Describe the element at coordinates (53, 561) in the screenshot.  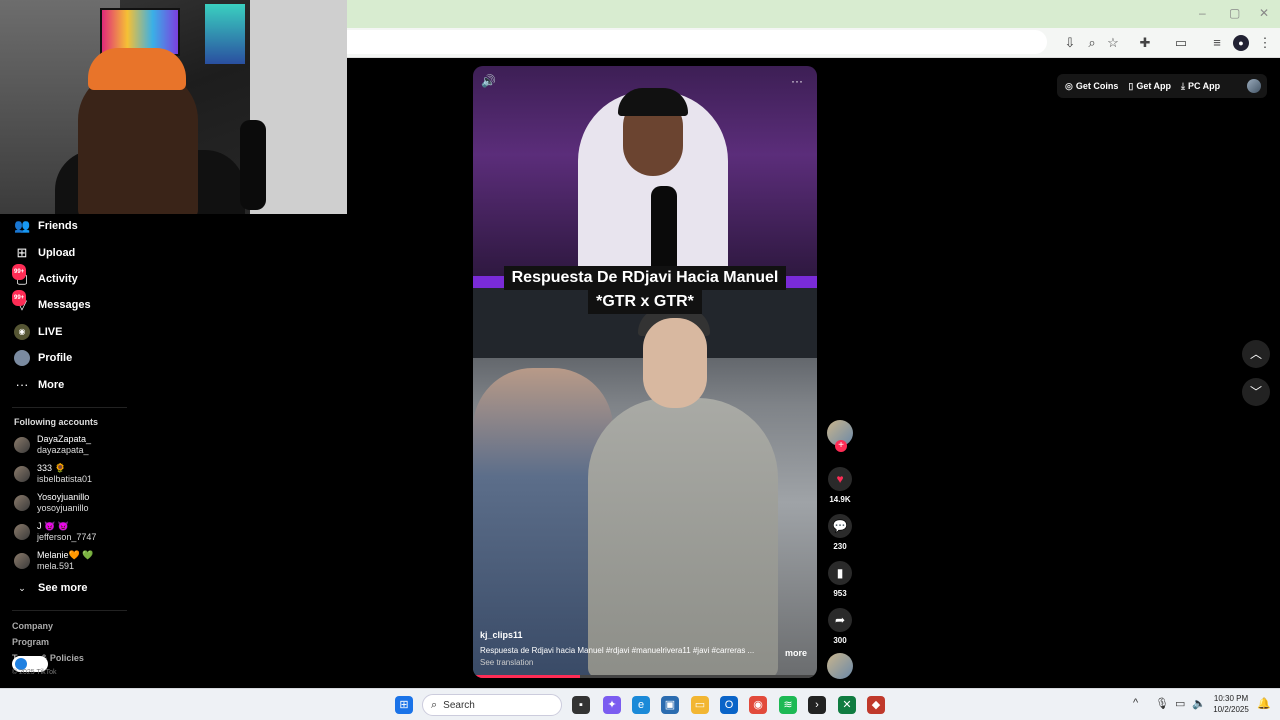
I see `following-item: Melanie🧡 💚 mela.591` at that location.